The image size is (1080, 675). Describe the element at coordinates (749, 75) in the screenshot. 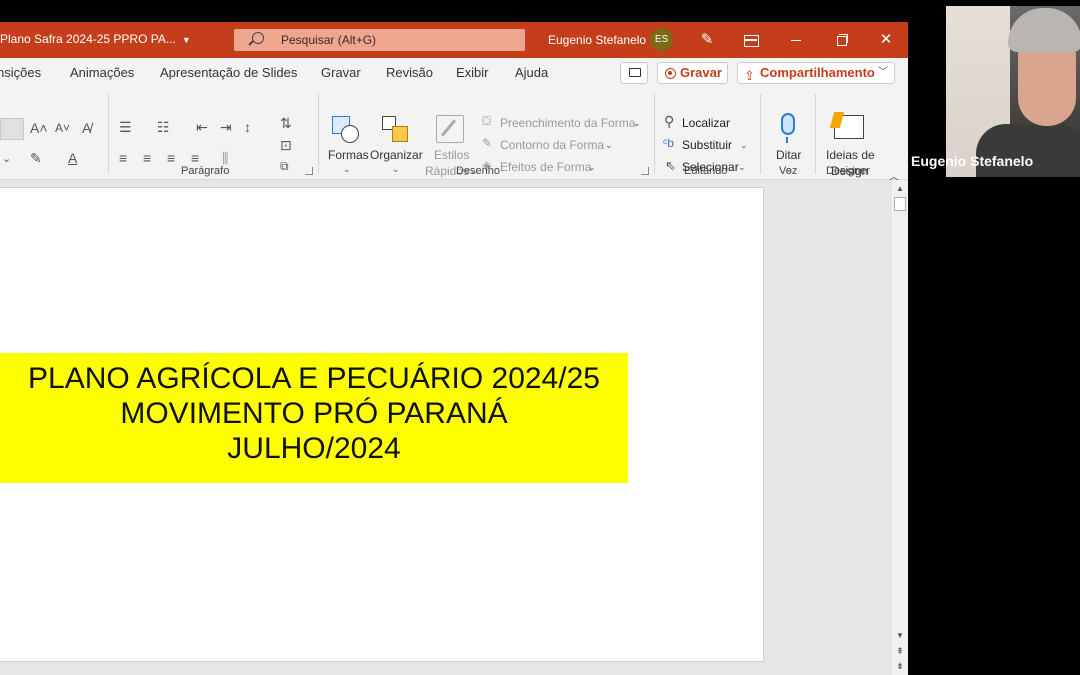

I see `share-icon: ⇪` at that location.